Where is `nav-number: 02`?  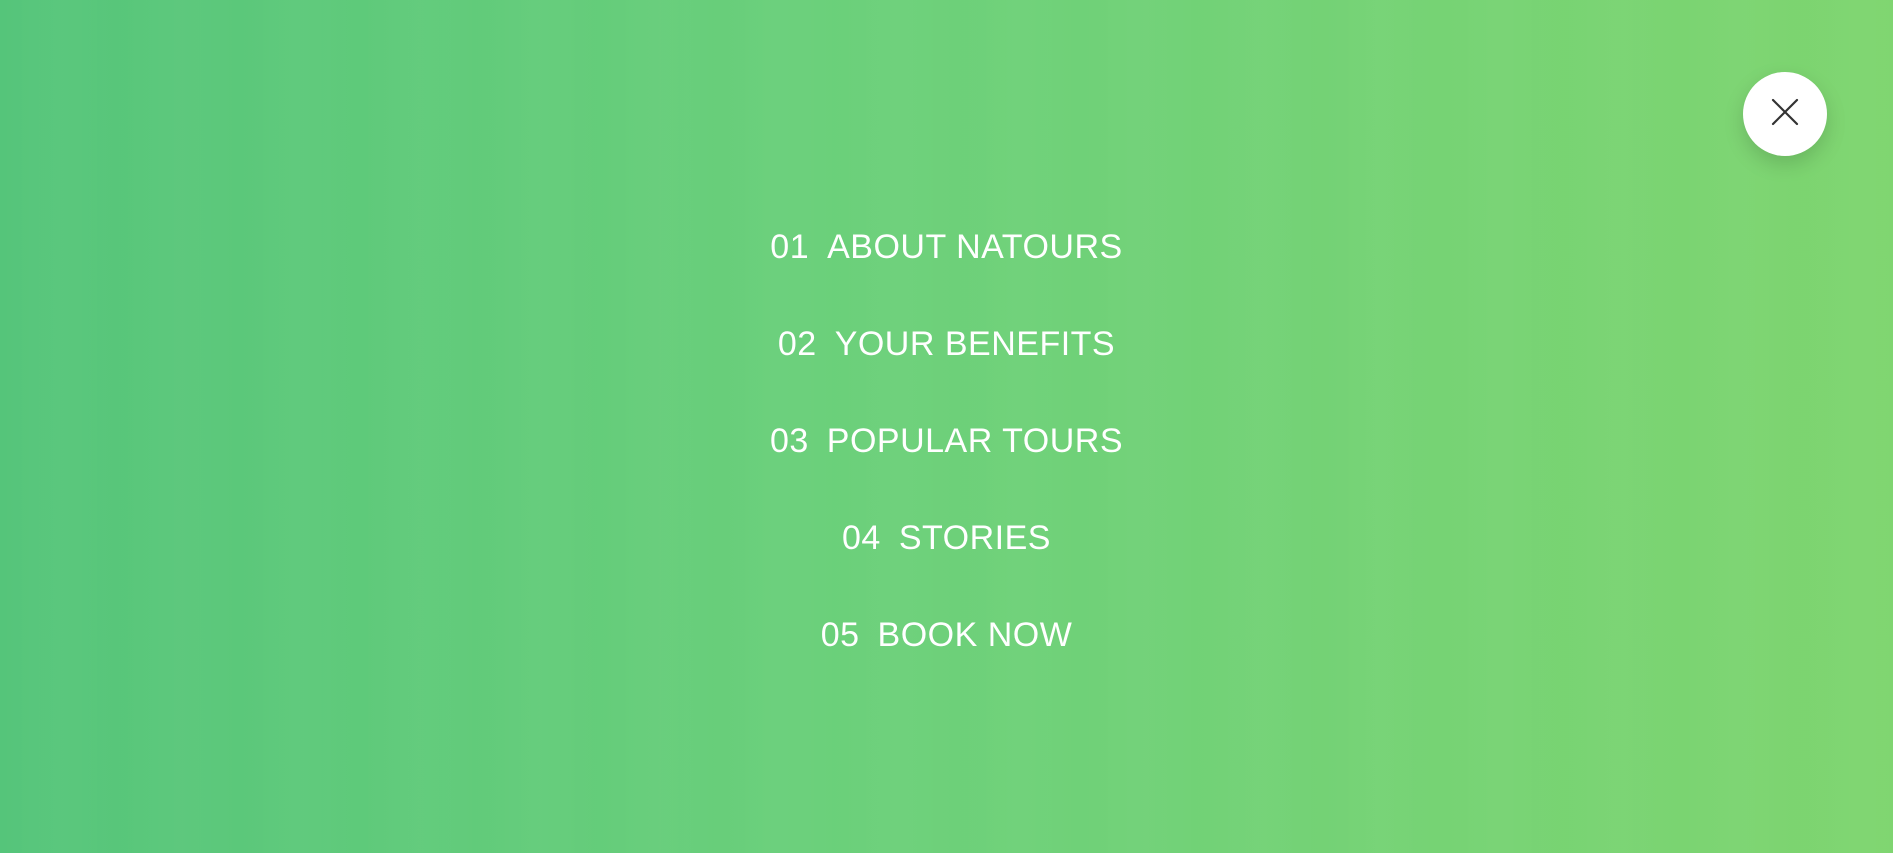
nav-number: 02 is located at coordinates (797, 344).